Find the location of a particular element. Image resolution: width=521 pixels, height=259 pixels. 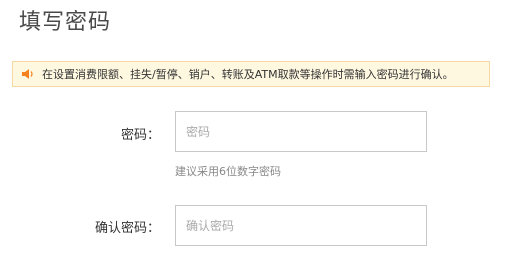

notice-banner: 在设置消费限额、挂失/暂停、销户、转账及ATM取款等操作时需输入密码进行确认。 is located at coordinates (251, 74).